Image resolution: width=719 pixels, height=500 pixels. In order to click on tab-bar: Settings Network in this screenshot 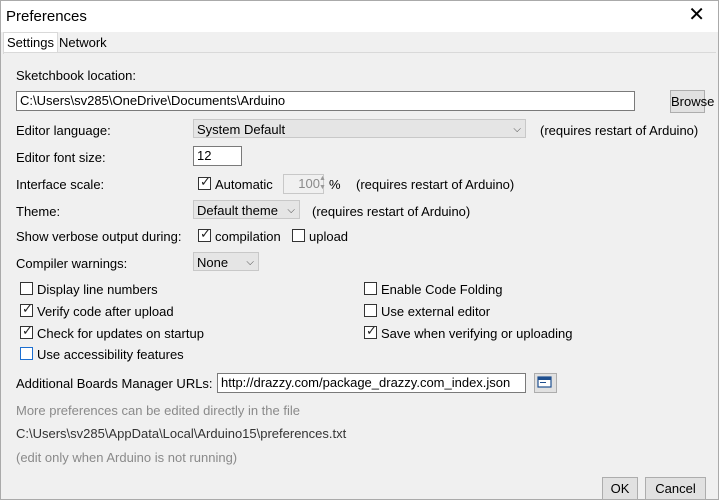, I will do `click(359, 43)`.